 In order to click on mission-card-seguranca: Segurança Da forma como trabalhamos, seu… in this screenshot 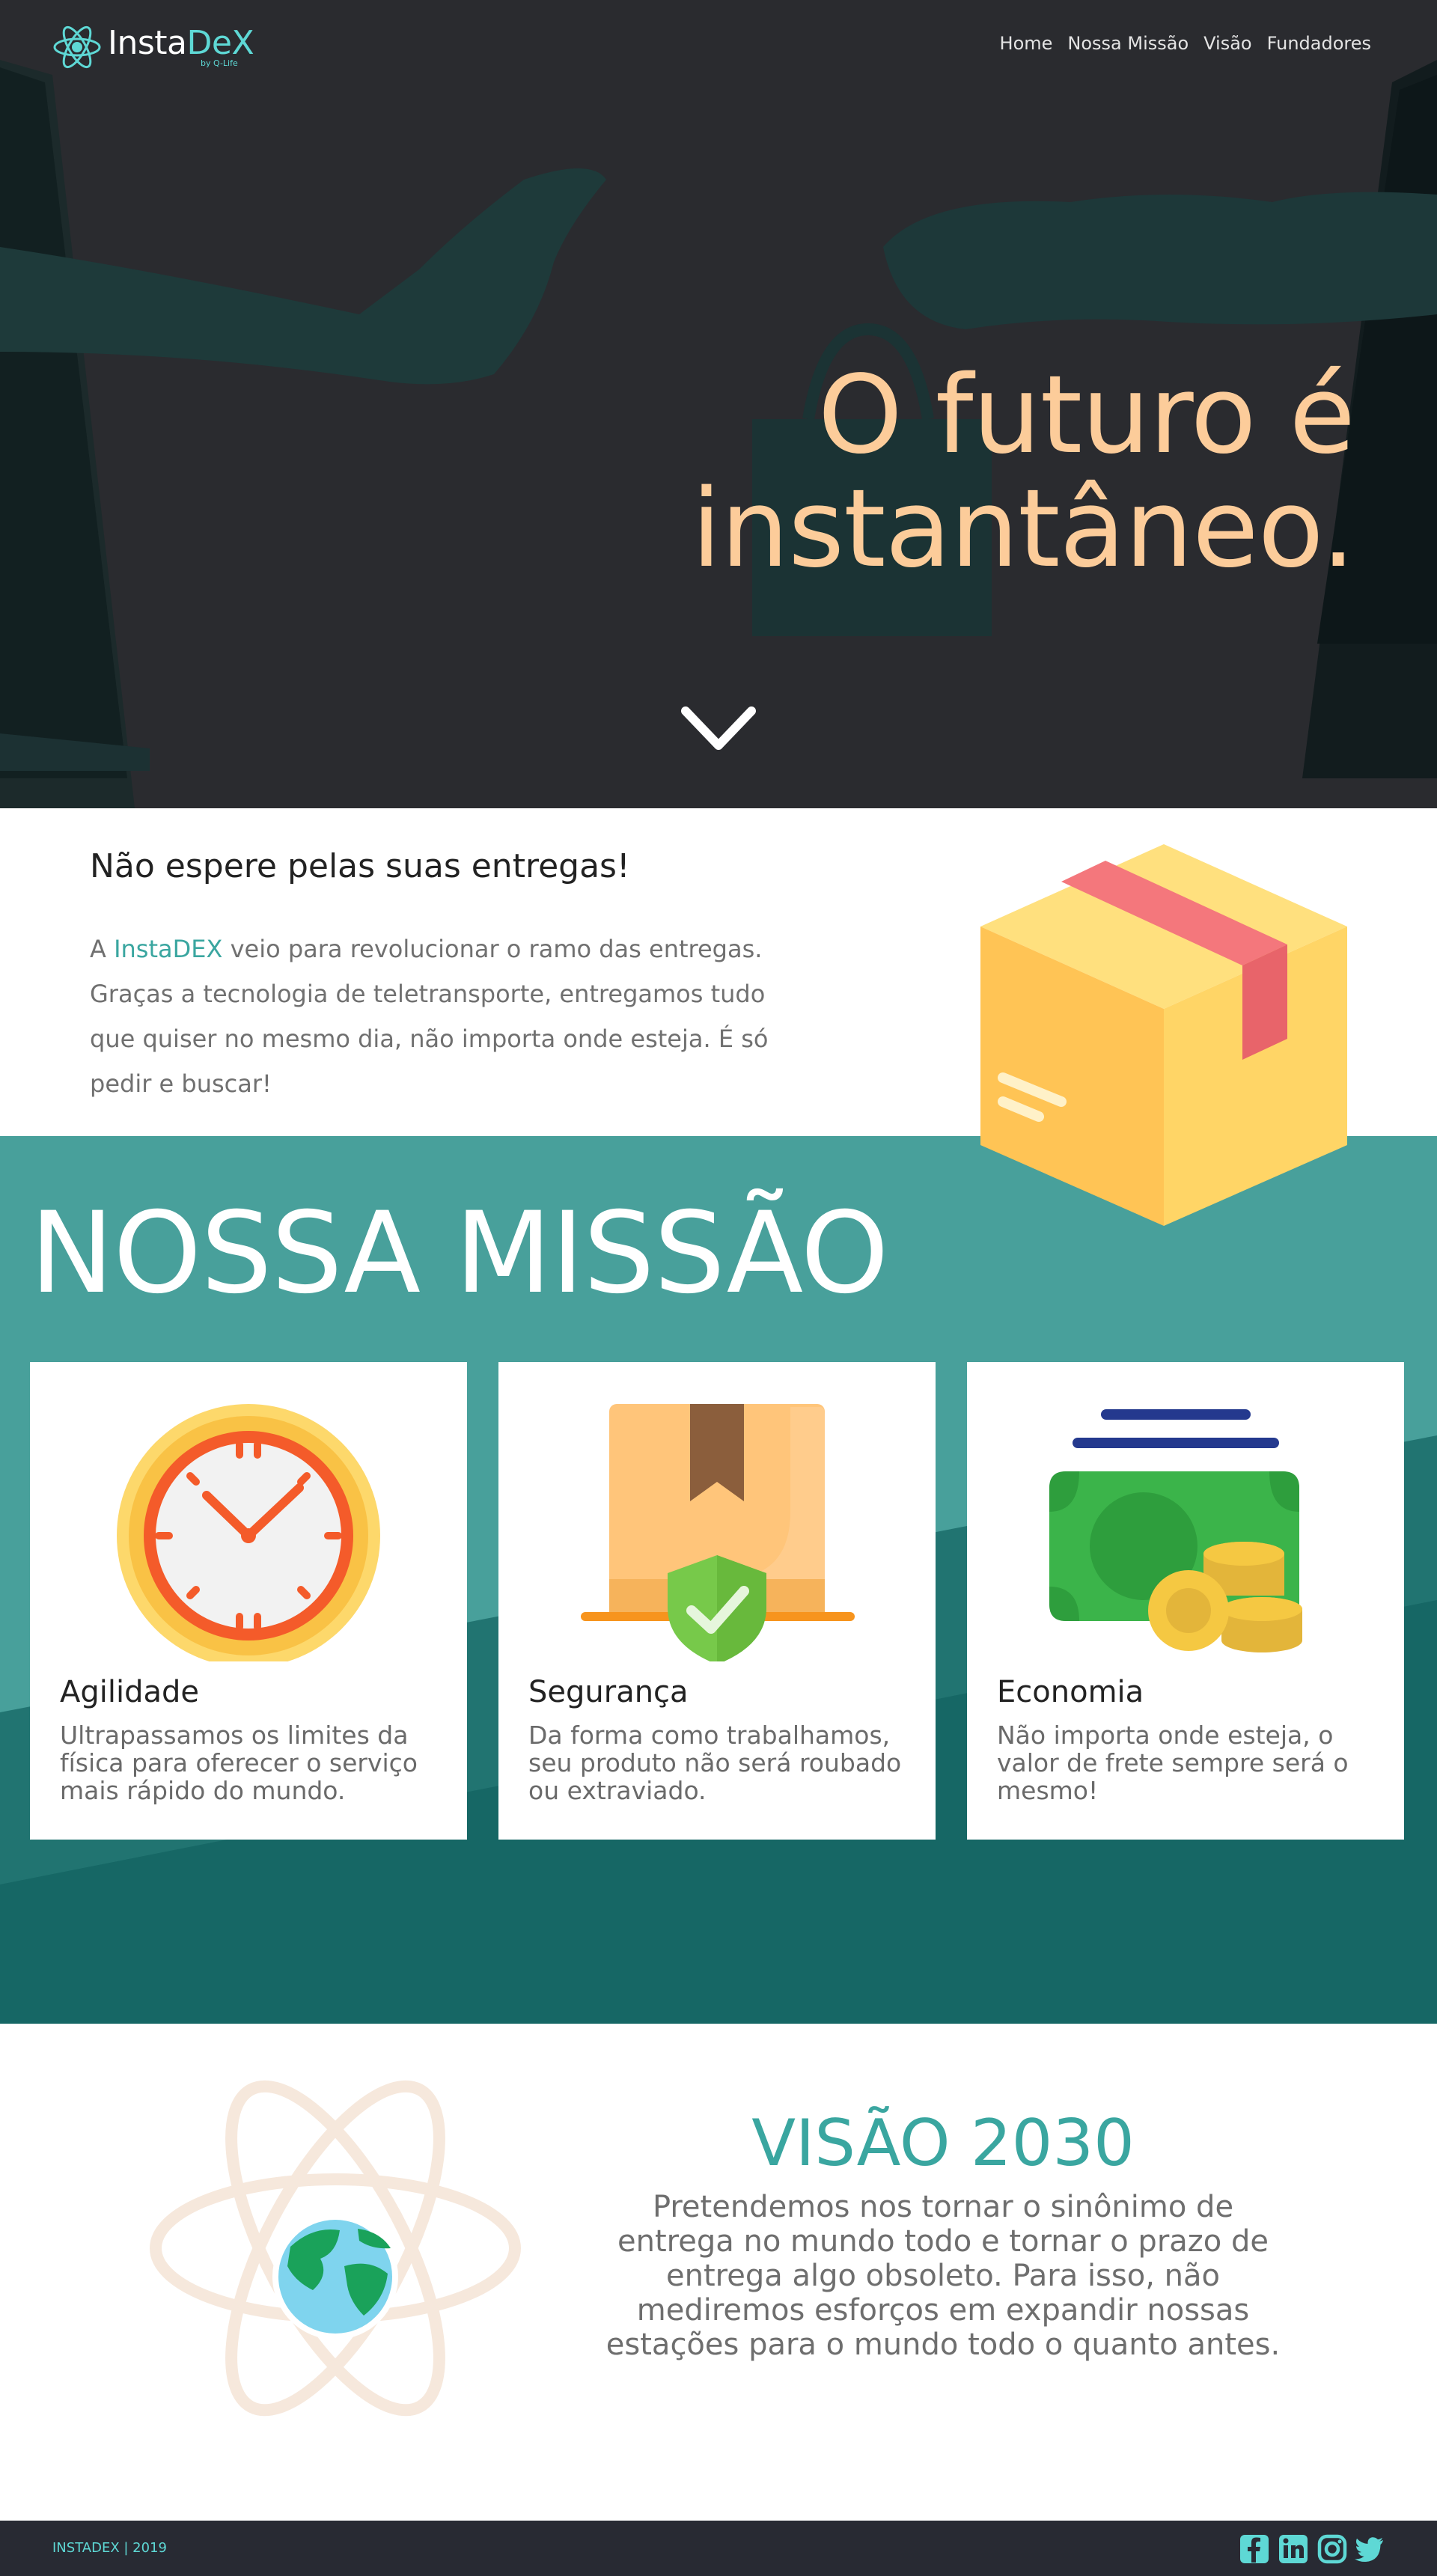, I will do `click(717, 1601)`.